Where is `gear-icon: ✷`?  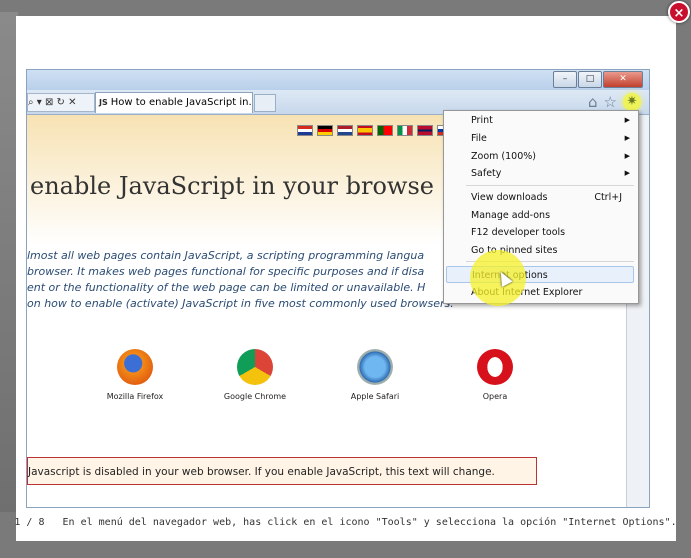
gear-icon: ✷ is located at coordinates (632, 102).